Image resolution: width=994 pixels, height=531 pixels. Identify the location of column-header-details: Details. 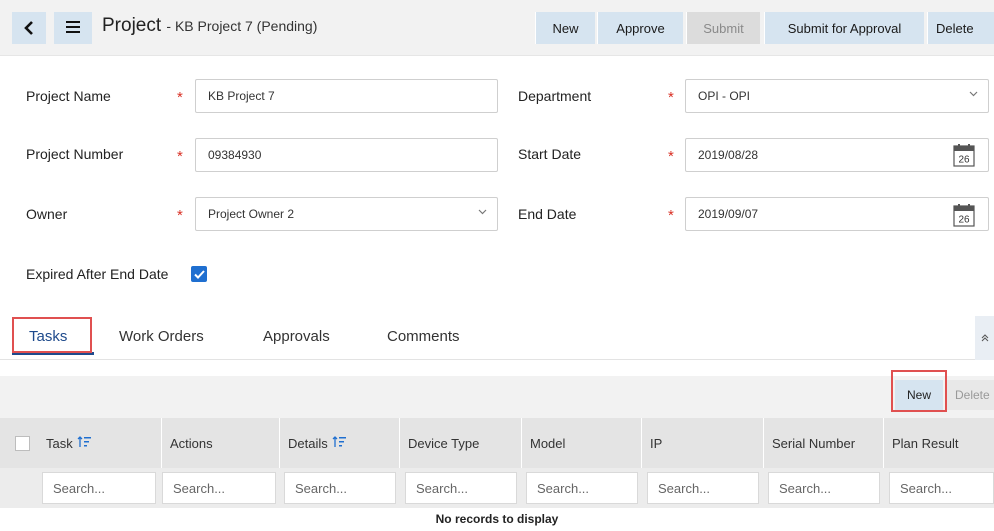
(340, 443).